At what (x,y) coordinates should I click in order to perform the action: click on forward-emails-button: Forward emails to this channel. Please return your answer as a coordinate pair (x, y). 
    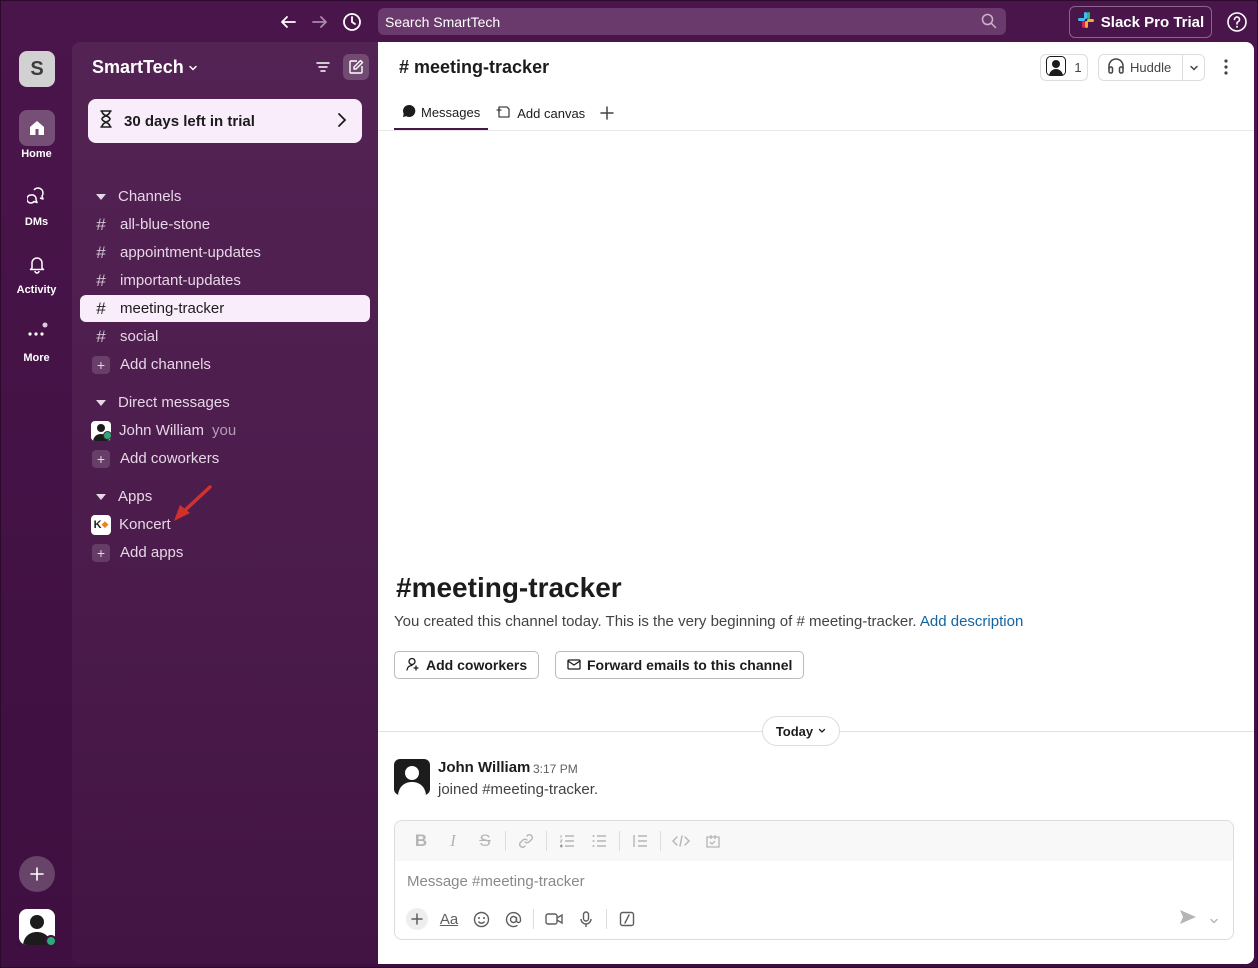
    Looking at the image, I should click on (680, 665).